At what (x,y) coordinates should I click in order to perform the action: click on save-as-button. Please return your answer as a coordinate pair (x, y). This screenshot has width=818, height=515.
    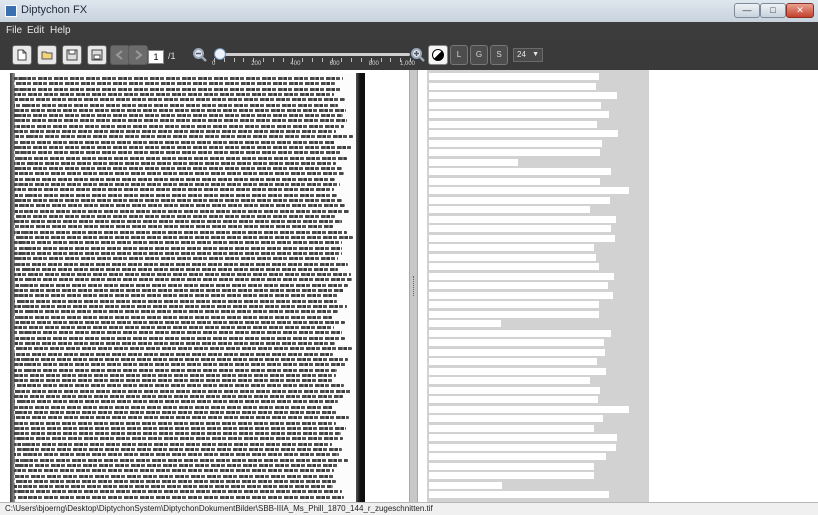
    Looking at the image, I should click on (97, 55).